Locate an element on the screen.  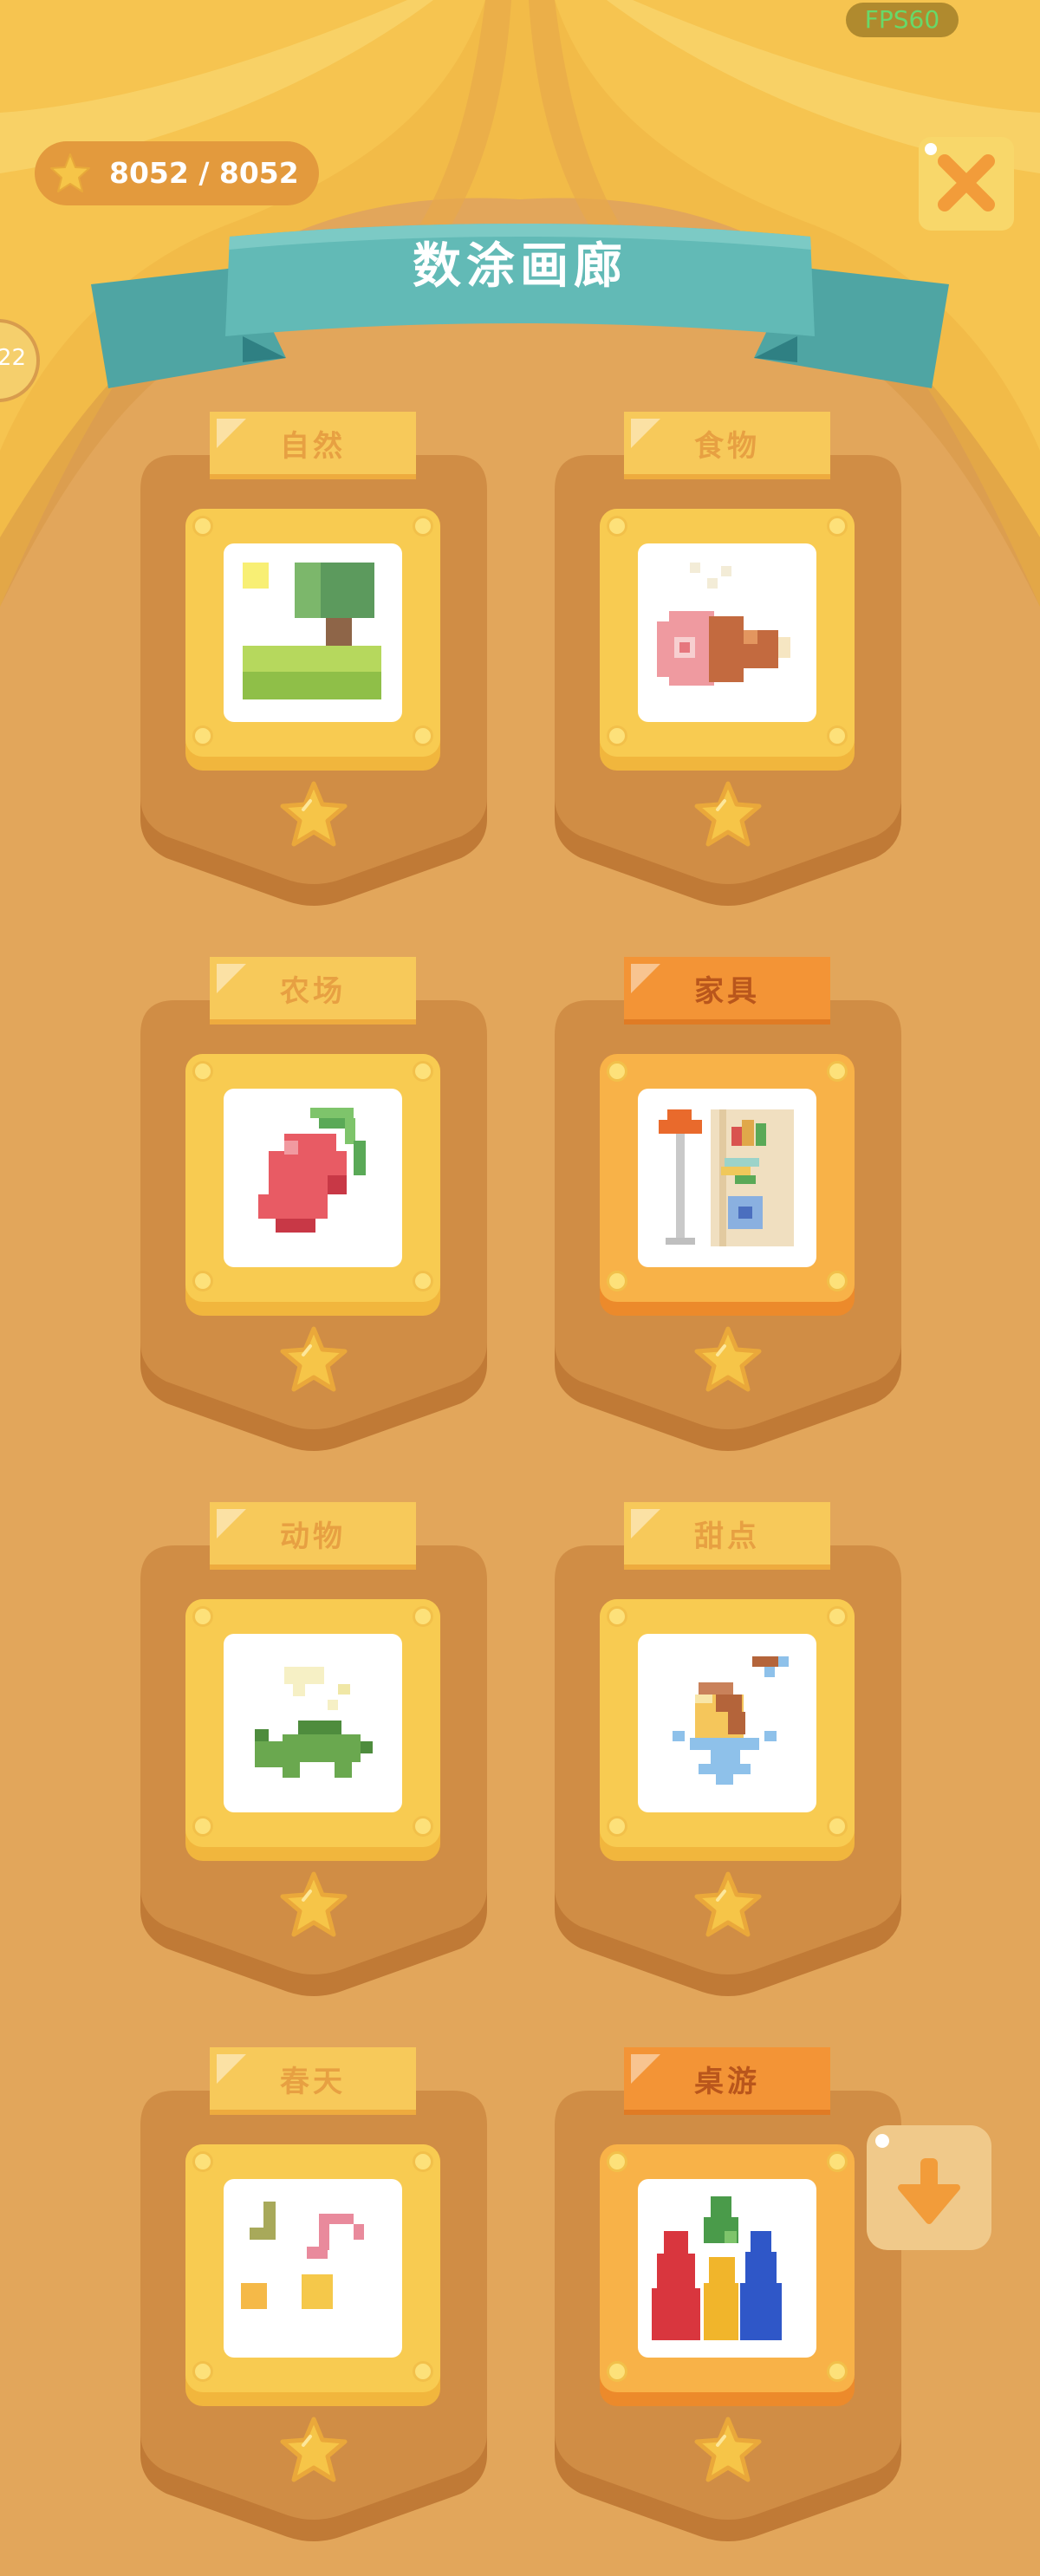
category-label: 农场 is located at coordinates (313, 991).